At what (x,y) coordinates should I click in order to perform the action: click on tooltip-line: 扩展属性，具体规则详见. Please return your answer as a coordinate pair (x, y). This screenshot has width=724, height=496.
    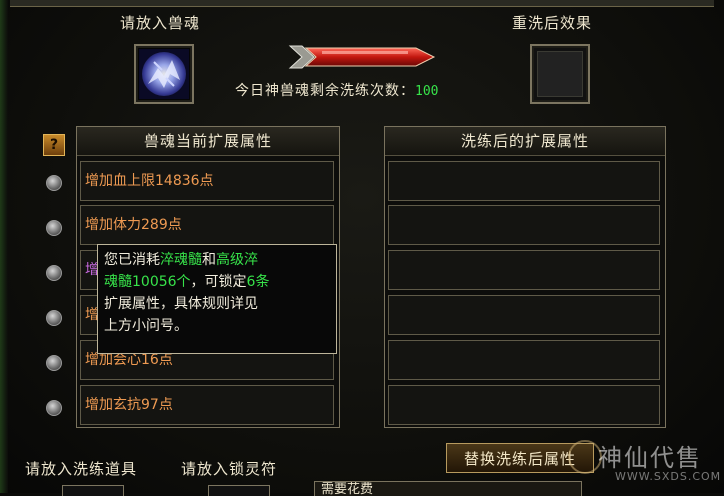
    Looking at the image, I should click on (181, 304).